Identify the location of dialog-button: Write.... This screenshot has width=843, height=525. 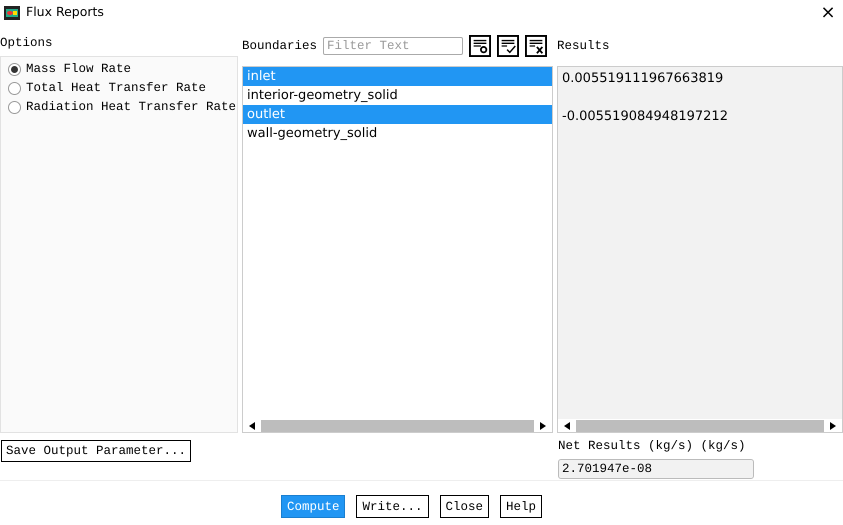
(392, 506).